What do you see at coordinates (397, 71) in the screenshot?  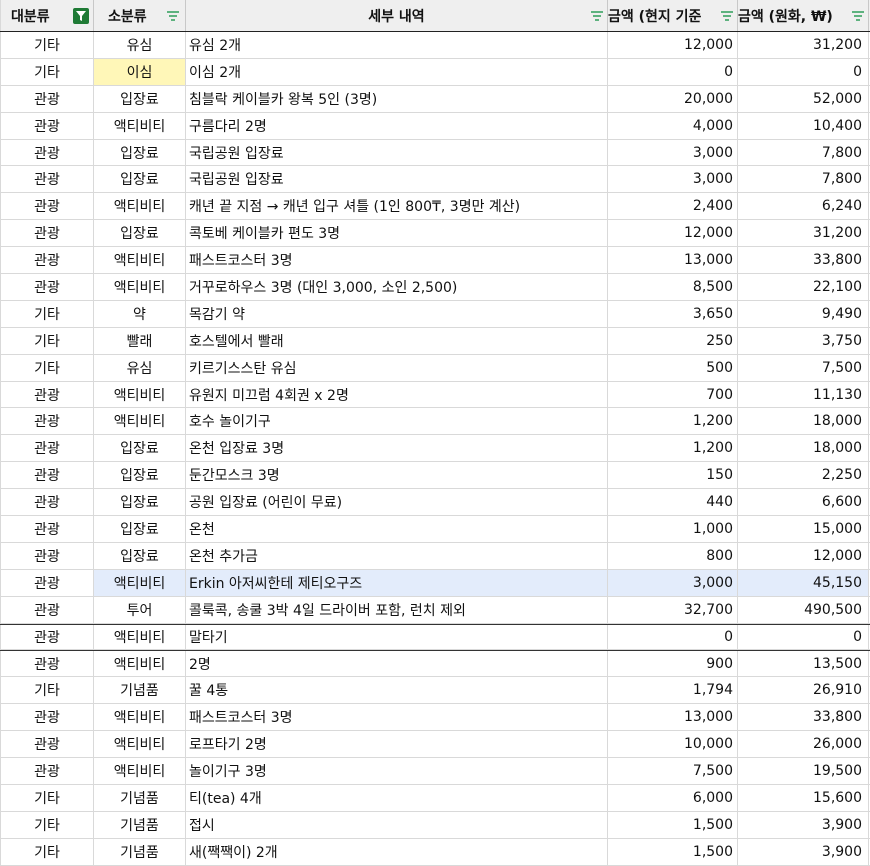 I see `detail-cell: 이심 2개` at bounding box center [397, 71].